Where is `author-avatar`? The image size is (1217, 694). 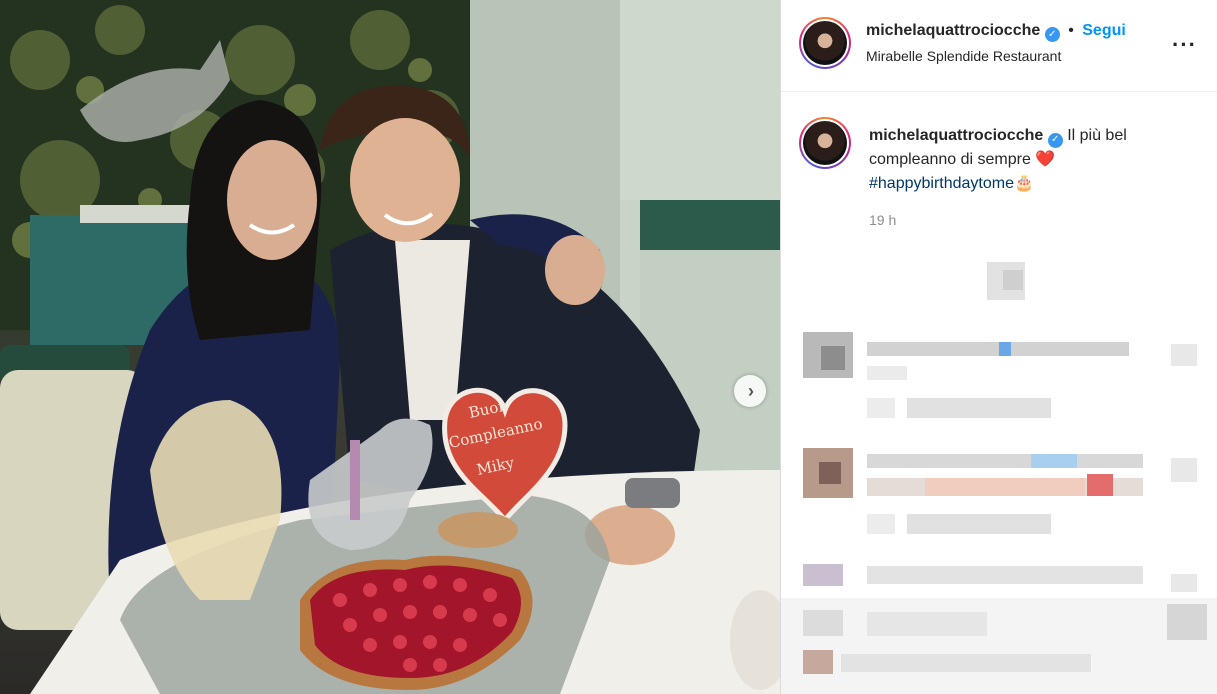
author-avatar is located at coordinates (825, 43).